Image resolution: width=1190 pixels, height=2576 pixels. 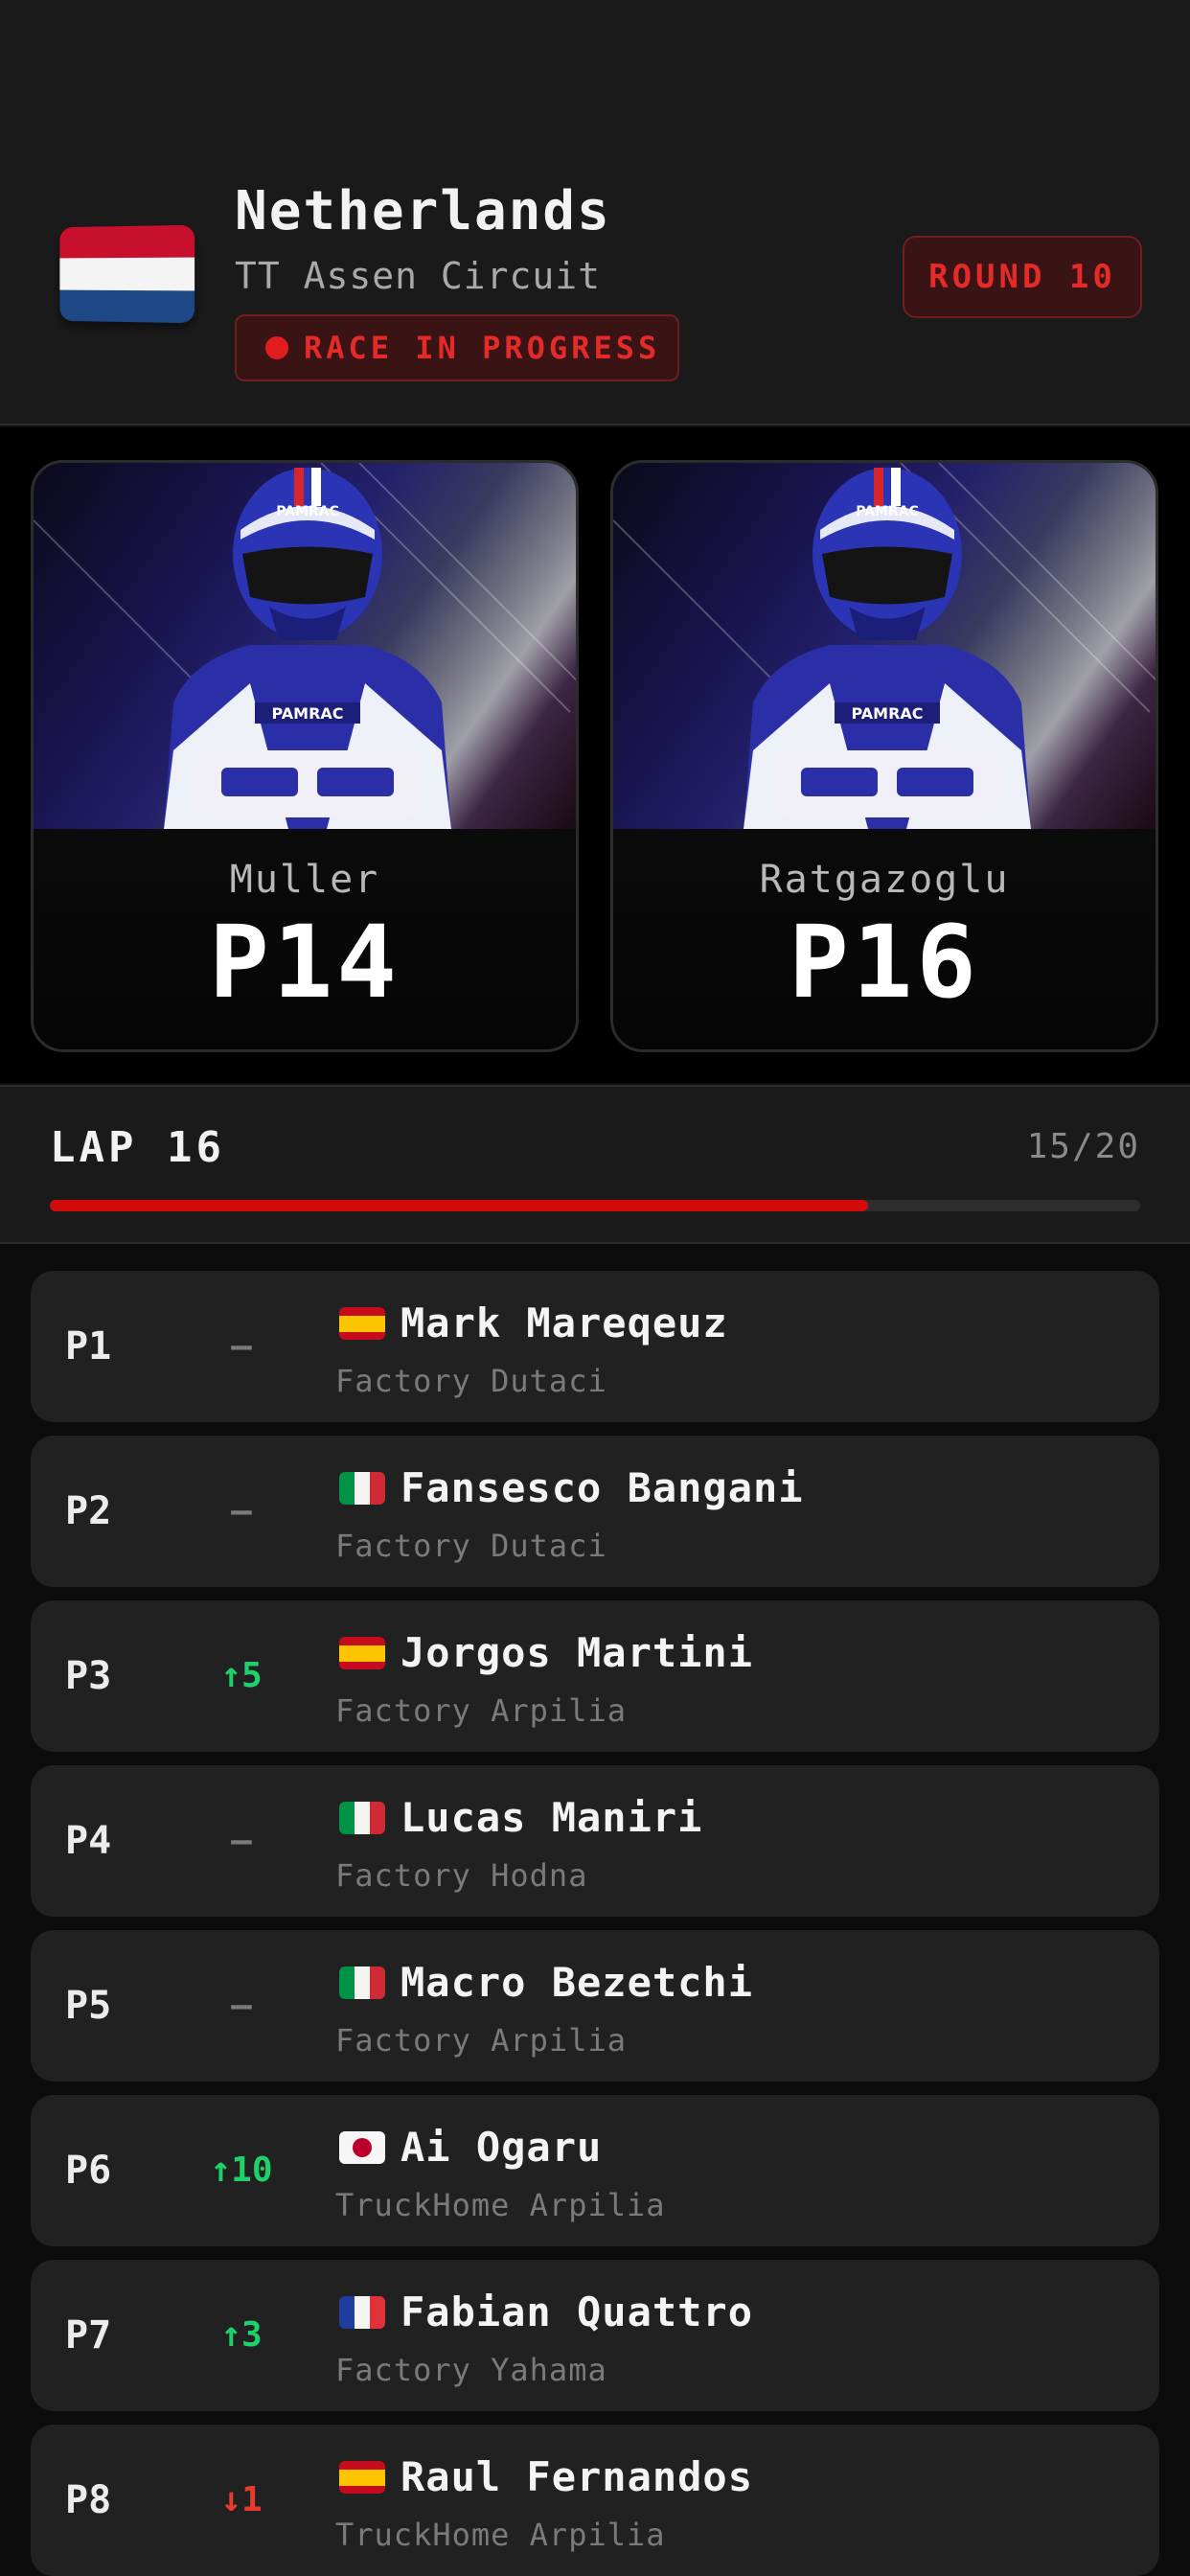 What do you see at coordinates (127, 274) in the screenshot?
I see `netherlands-flag-icon` at bounding box center [127, 274].